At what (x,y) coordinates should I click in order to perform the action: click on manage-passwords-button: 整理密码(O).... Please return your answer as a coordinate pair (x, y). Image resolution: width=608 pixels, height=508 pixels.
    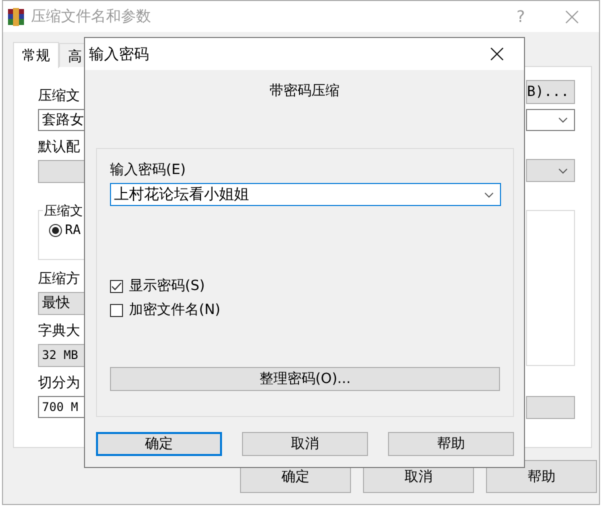
    Looking at the image, I should click on (305, 379).